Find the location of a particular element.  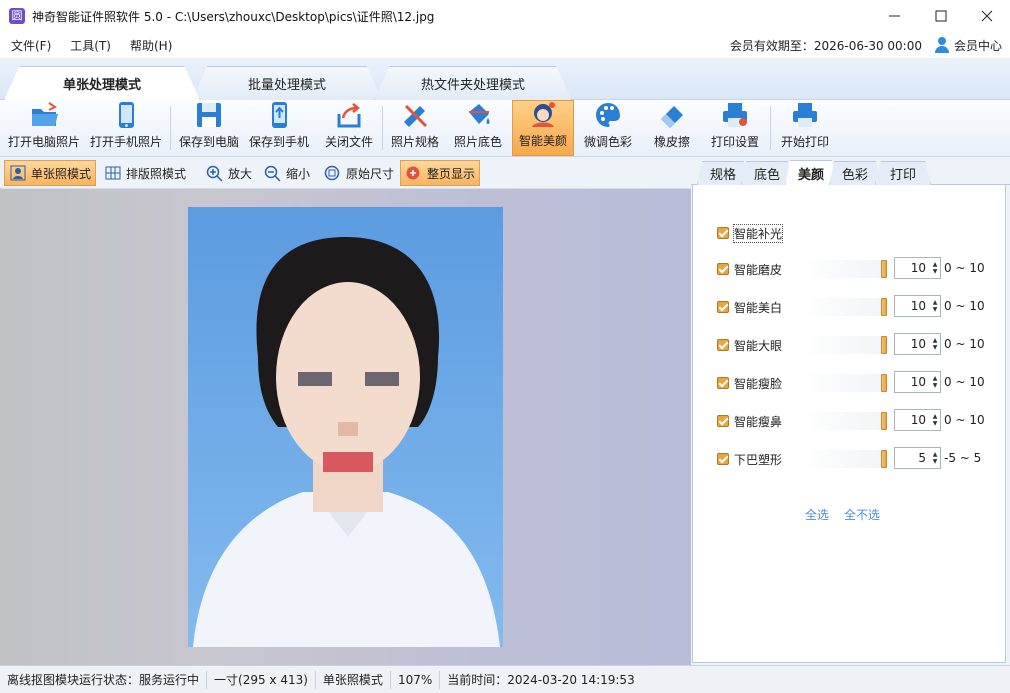

chin-shape-label: 下巴塑形 is located at coordinates (758, 459).